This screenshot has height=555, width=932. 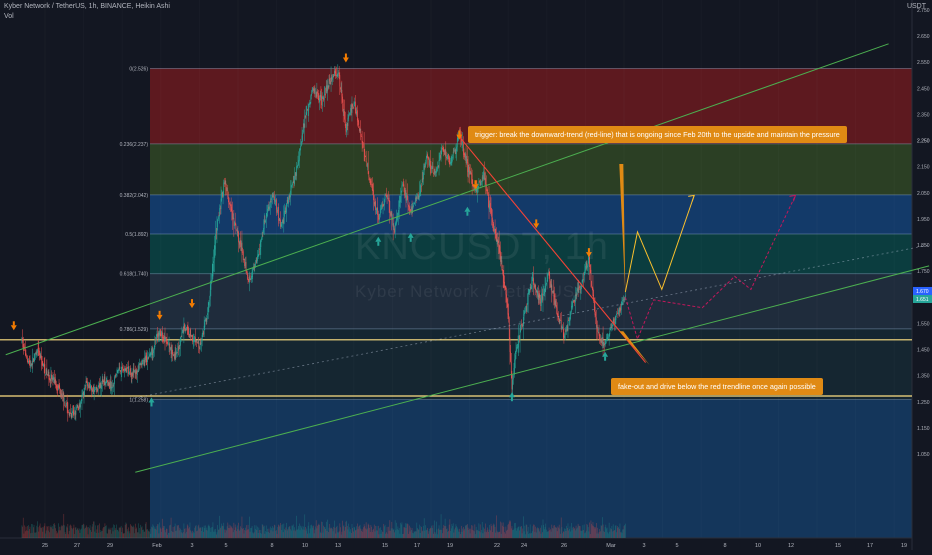 What do you see at coordinates (923, 377) in the screenshot?
I see `price-tick: 1.350` at bounding box center [923, 377].